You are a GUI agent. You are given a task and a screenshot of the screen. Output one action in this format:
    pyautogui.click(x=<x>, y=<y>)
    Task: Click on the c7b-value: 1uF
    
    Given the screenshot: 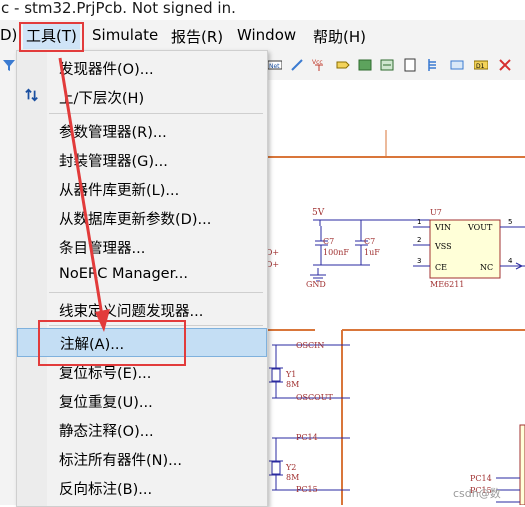 What is the action you would take?
    pyautogui.click(x=372, y=252)
    